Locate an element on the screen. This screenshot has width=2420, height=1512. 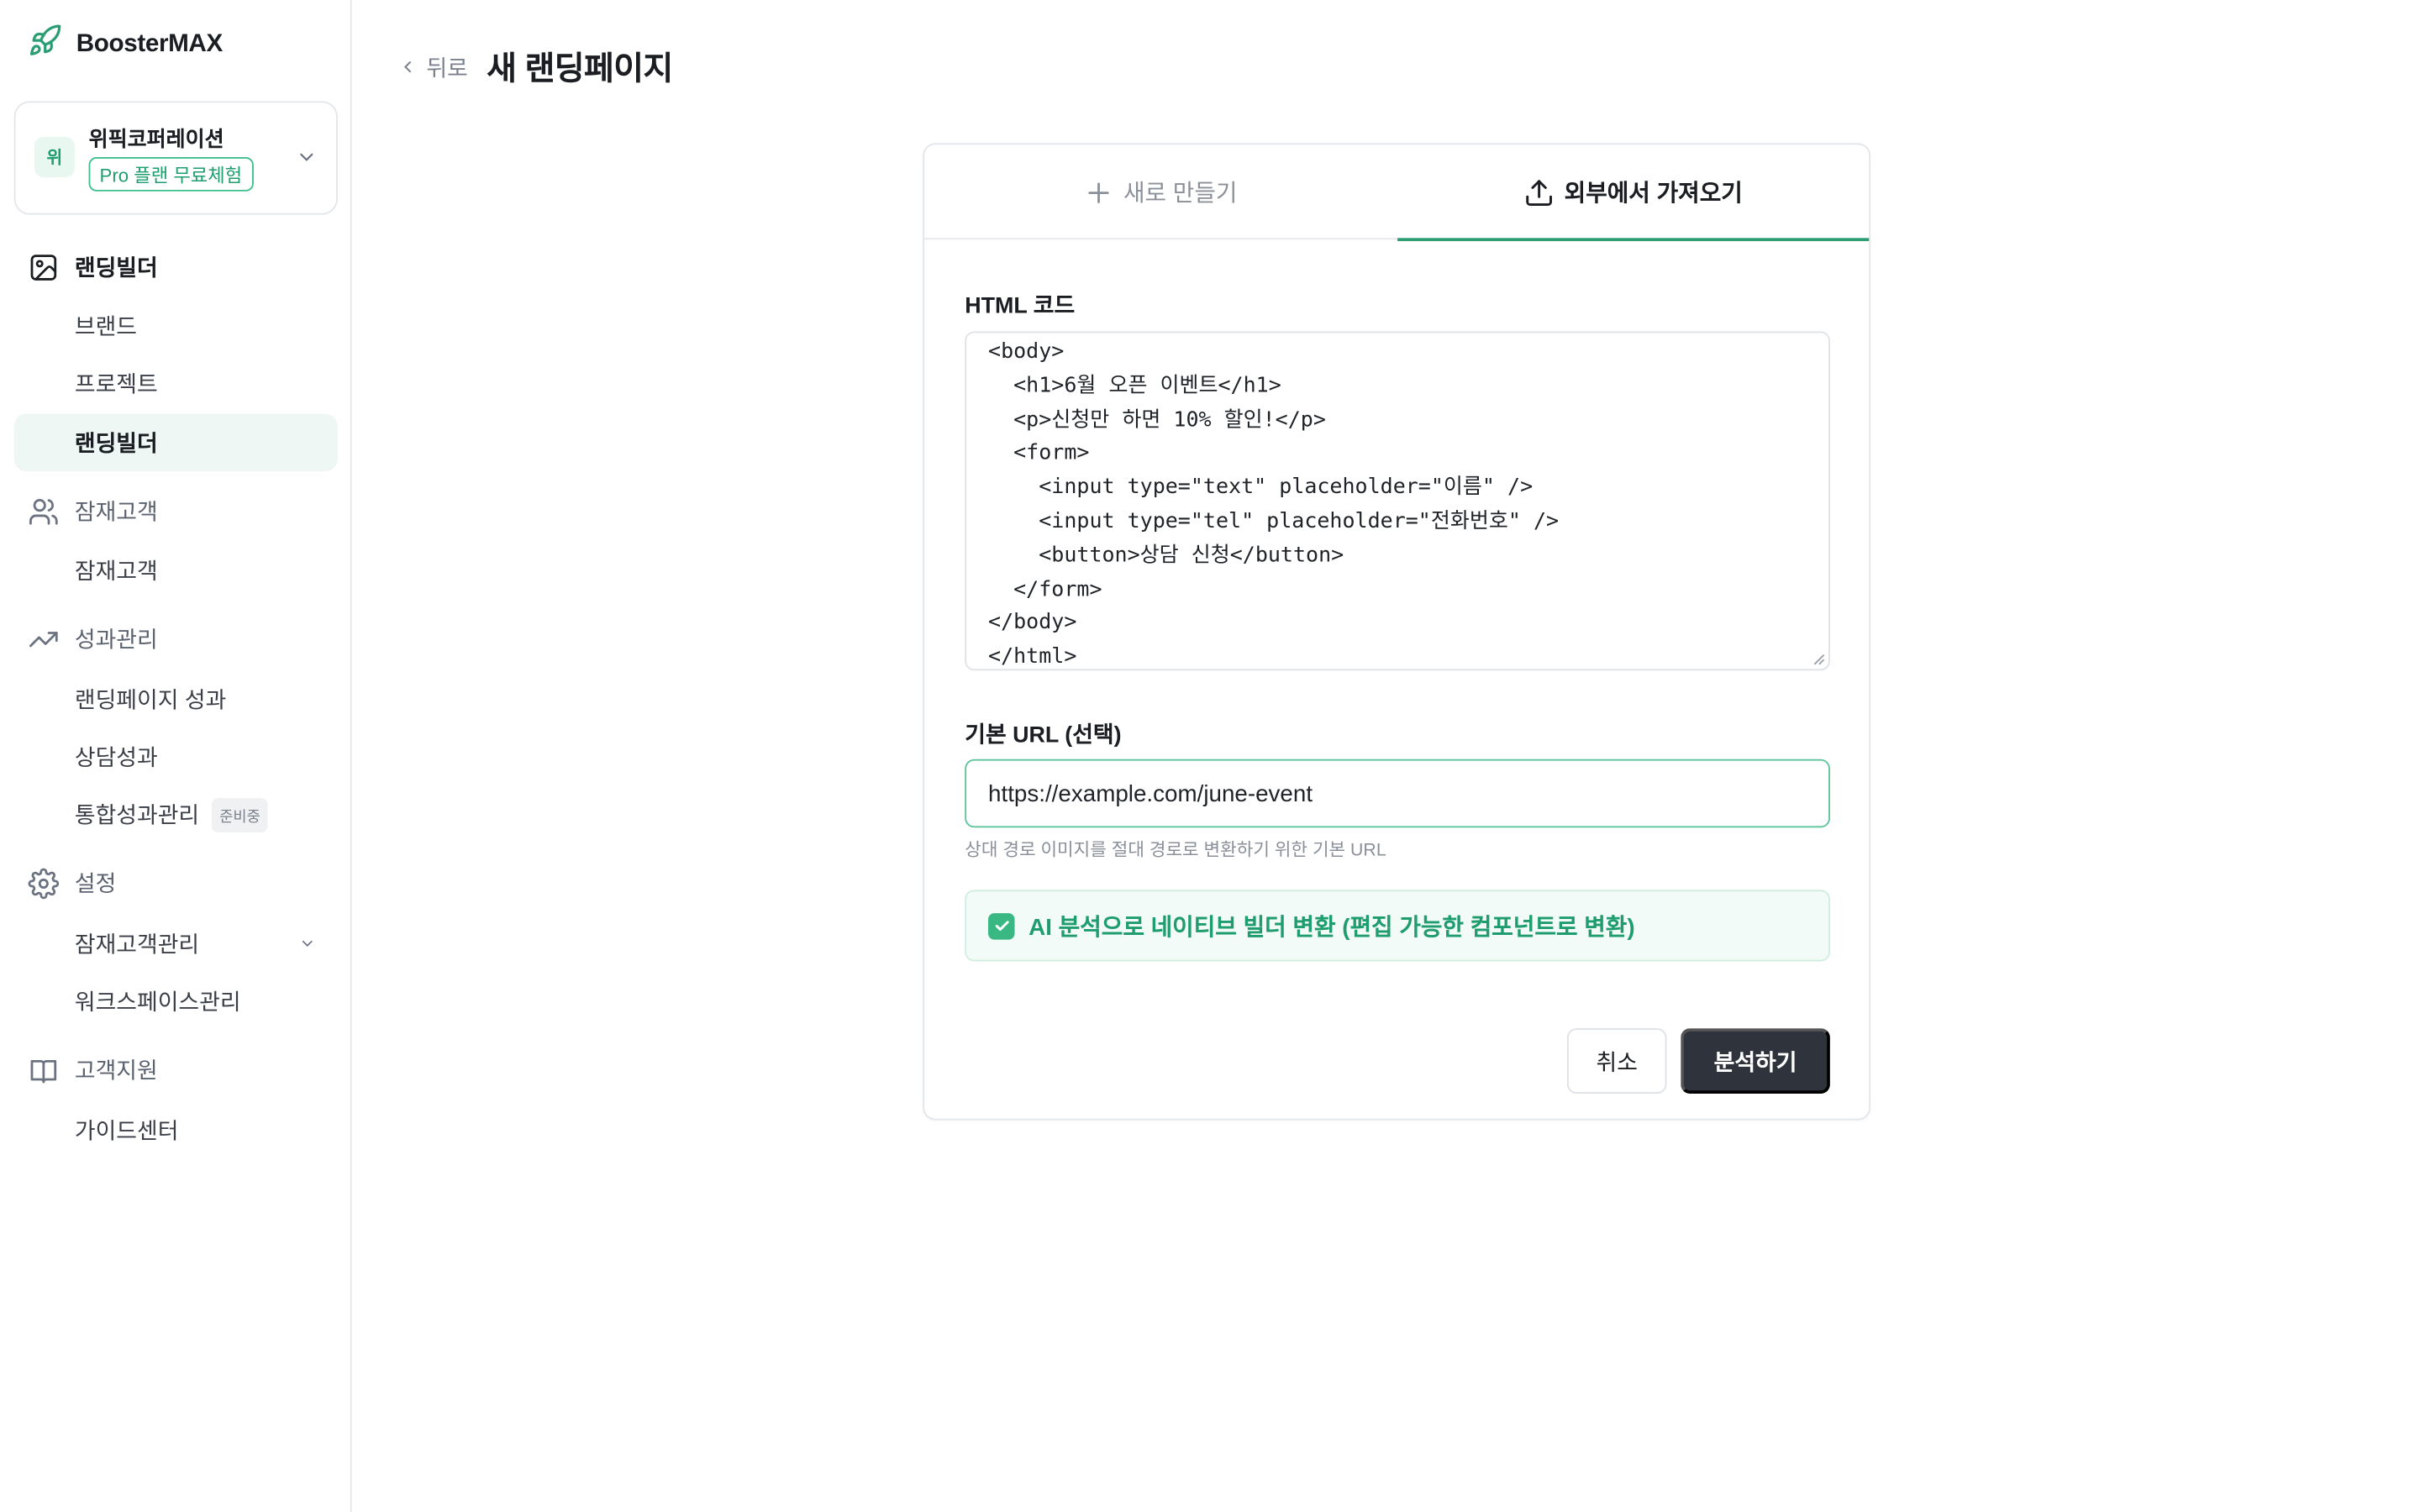
base-url-input: https://example.com/june-event is located at coordinates (1397, 793).